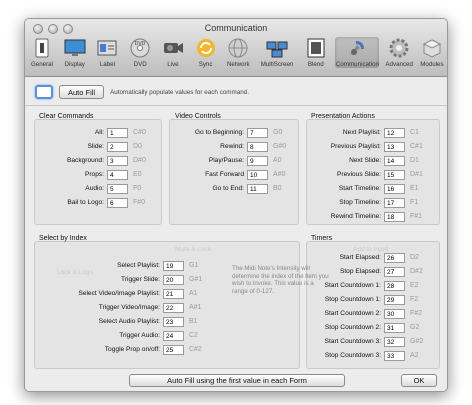 This screenshot has width=472, height=405. Describe the element at coordinates (394, 216) in the screenshot. I see `midi-value-field: 18` at that location.